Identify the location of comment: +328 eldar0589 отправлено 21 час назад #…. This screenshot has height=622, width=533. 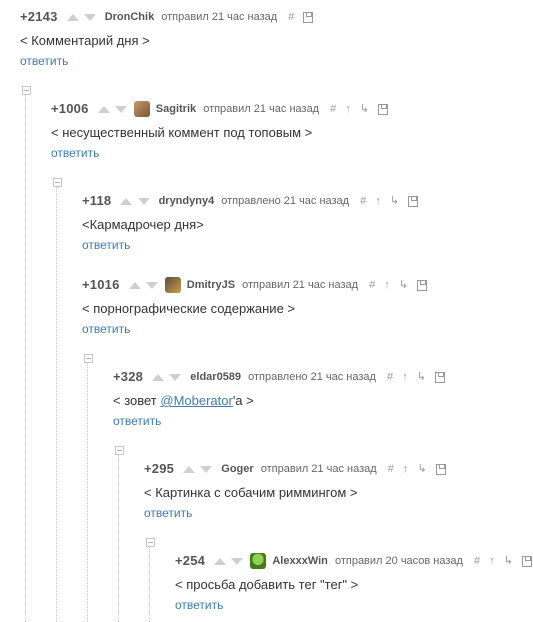
(279, 399).